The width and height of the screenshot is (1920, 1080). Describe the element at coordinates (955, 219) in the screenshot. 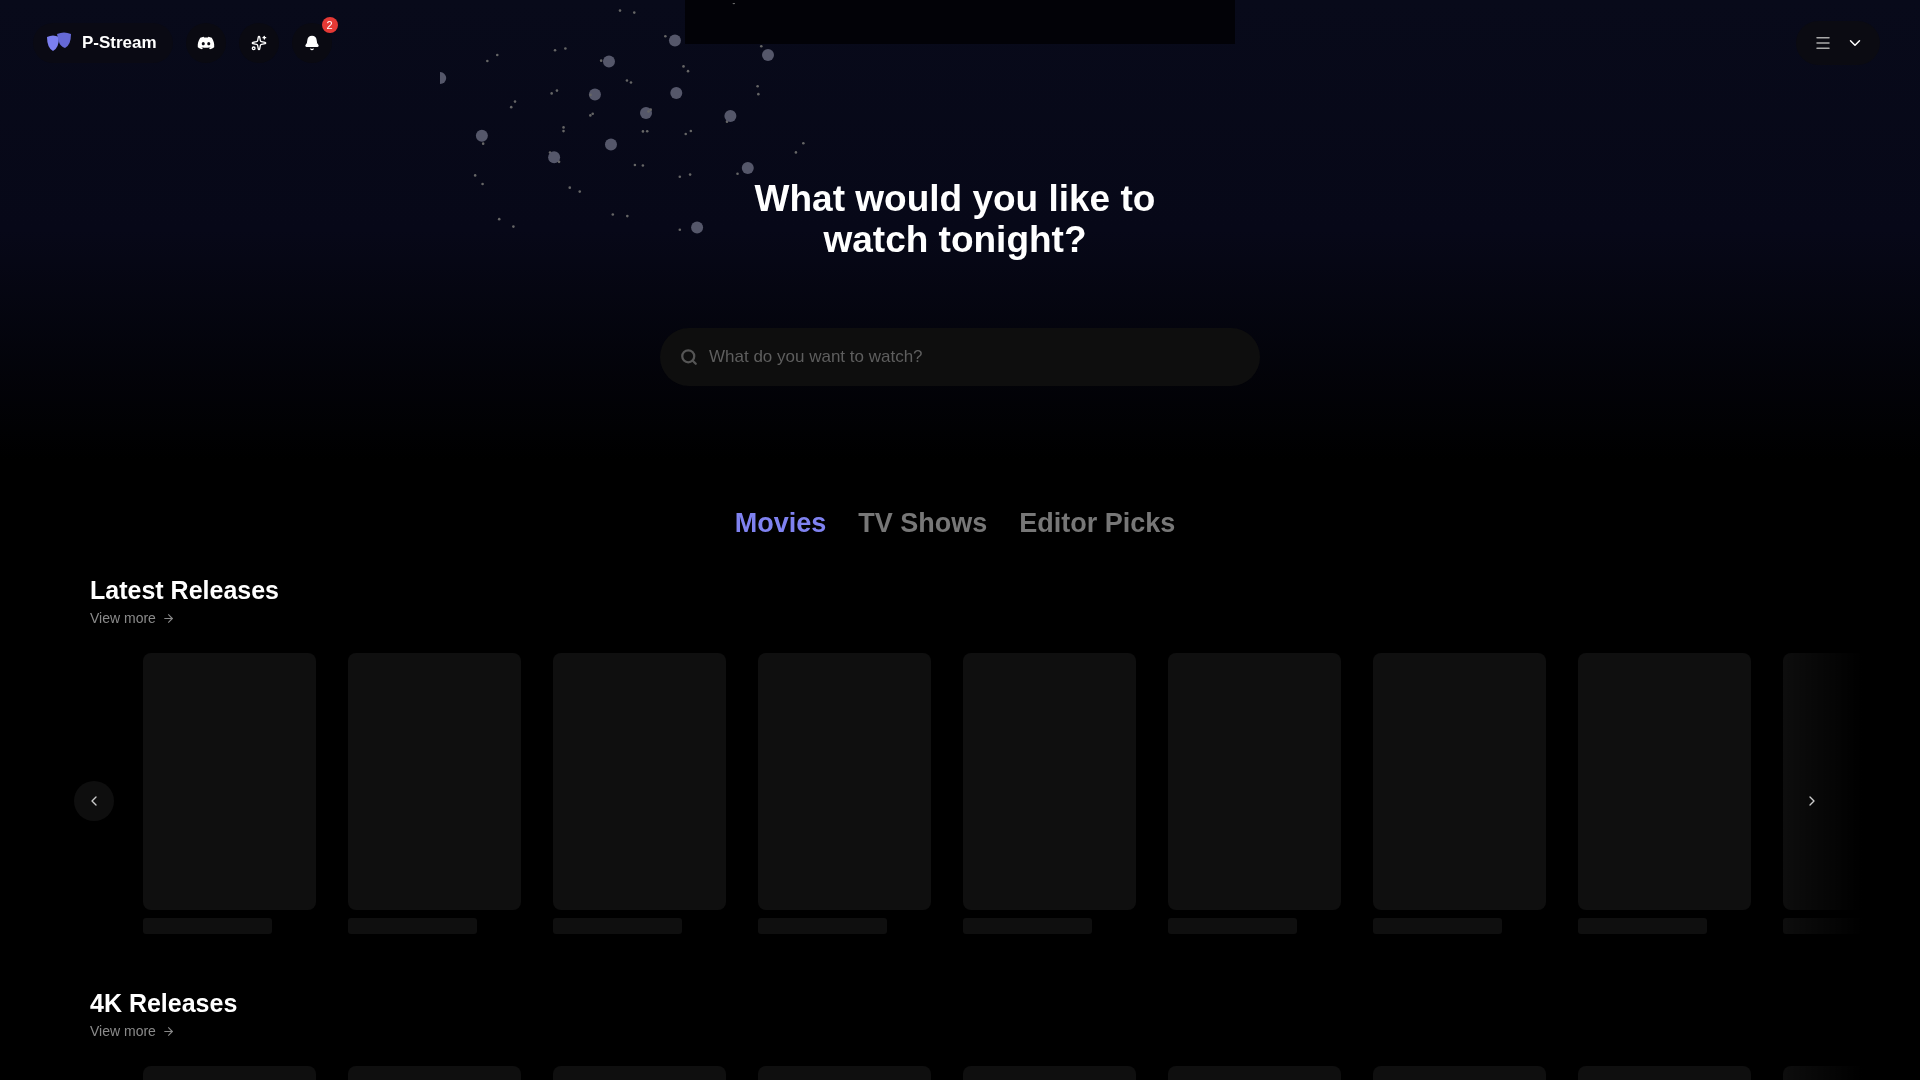

I see `hero-title: What would you like to watch tonight?` at that location.